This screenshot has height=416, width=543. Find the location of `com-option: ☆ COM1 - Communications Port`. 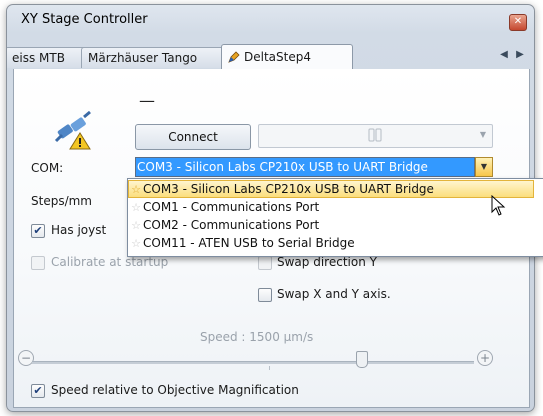

com-option: ☆ COM1 - Communications Port is located at coordinates (331, 207).